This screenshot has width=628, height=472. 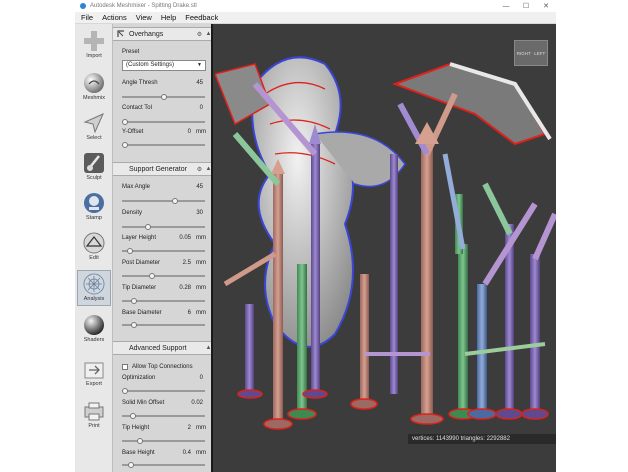 I want to click on window-title: Autodesk Meshmixer - Spitting Drake.stl, so click(x=143, y=6).